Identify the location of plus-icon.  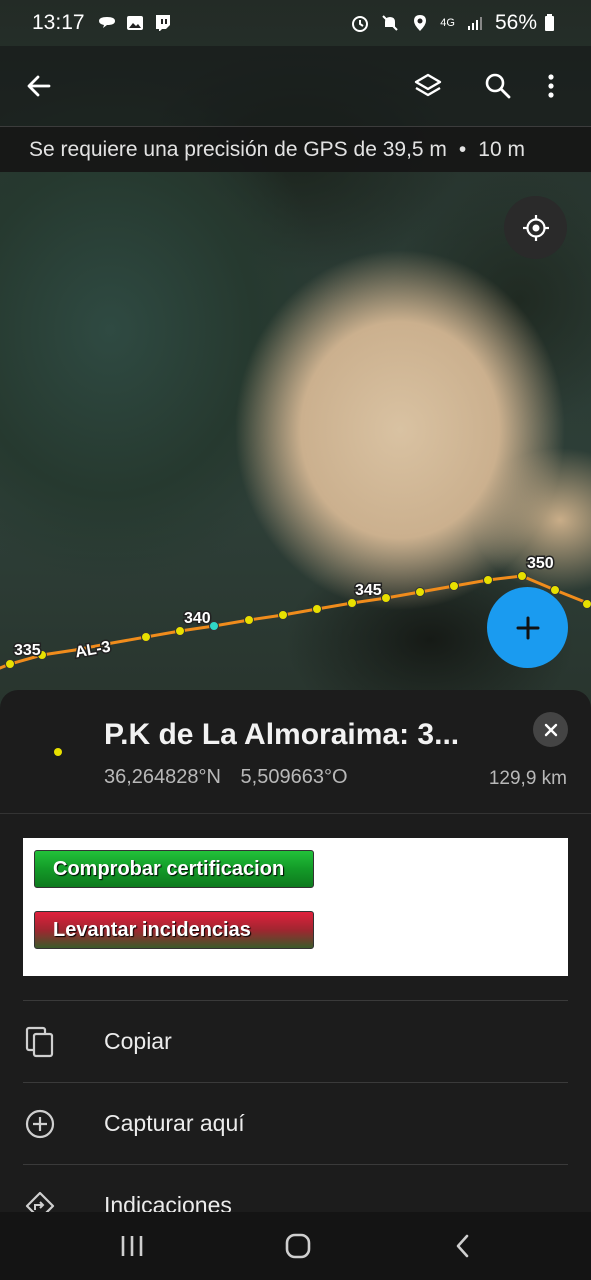
(527, 627).